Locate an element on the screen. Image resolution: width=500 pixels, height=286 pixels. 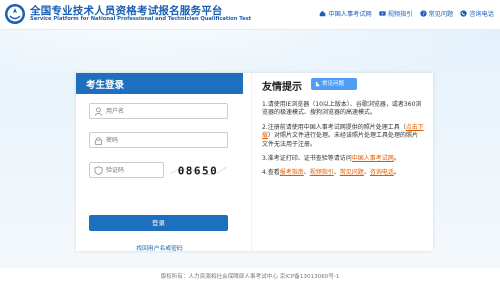
nav-phone-link: 咨询电话 is located at coordinates (477, 13).